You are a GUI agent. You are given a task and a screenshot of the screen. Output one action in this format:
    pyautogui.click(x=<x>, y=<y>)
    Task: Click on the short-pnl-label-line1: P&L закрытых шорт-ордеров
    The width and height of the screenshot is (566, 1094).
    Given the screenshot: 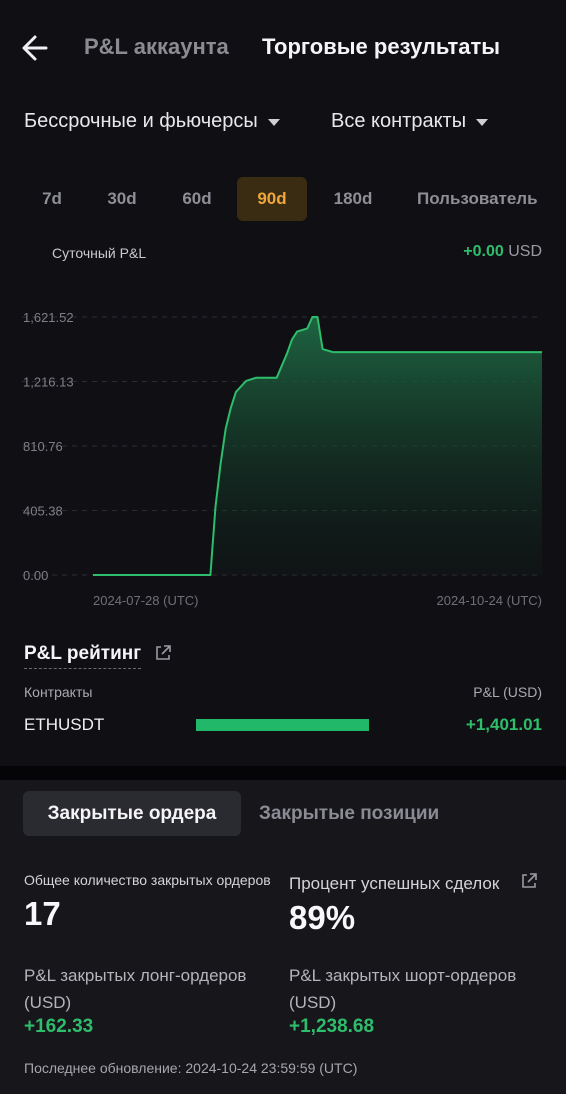 What is the action you would take?
    pyautogui.click(x=403, y=975)
    